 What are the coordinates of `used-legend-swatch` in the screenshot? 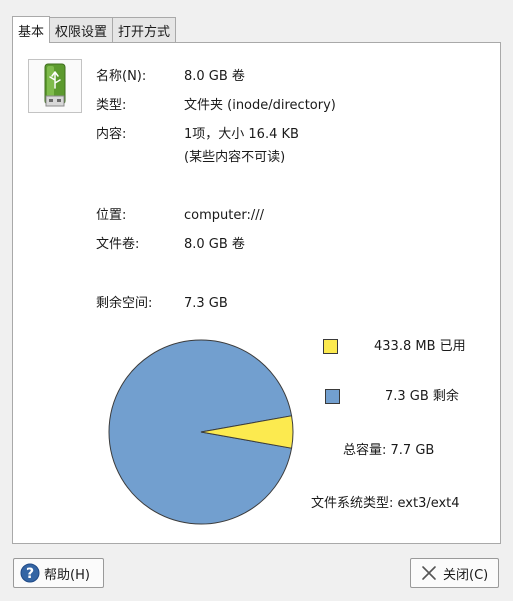 It's located at (330, 346).